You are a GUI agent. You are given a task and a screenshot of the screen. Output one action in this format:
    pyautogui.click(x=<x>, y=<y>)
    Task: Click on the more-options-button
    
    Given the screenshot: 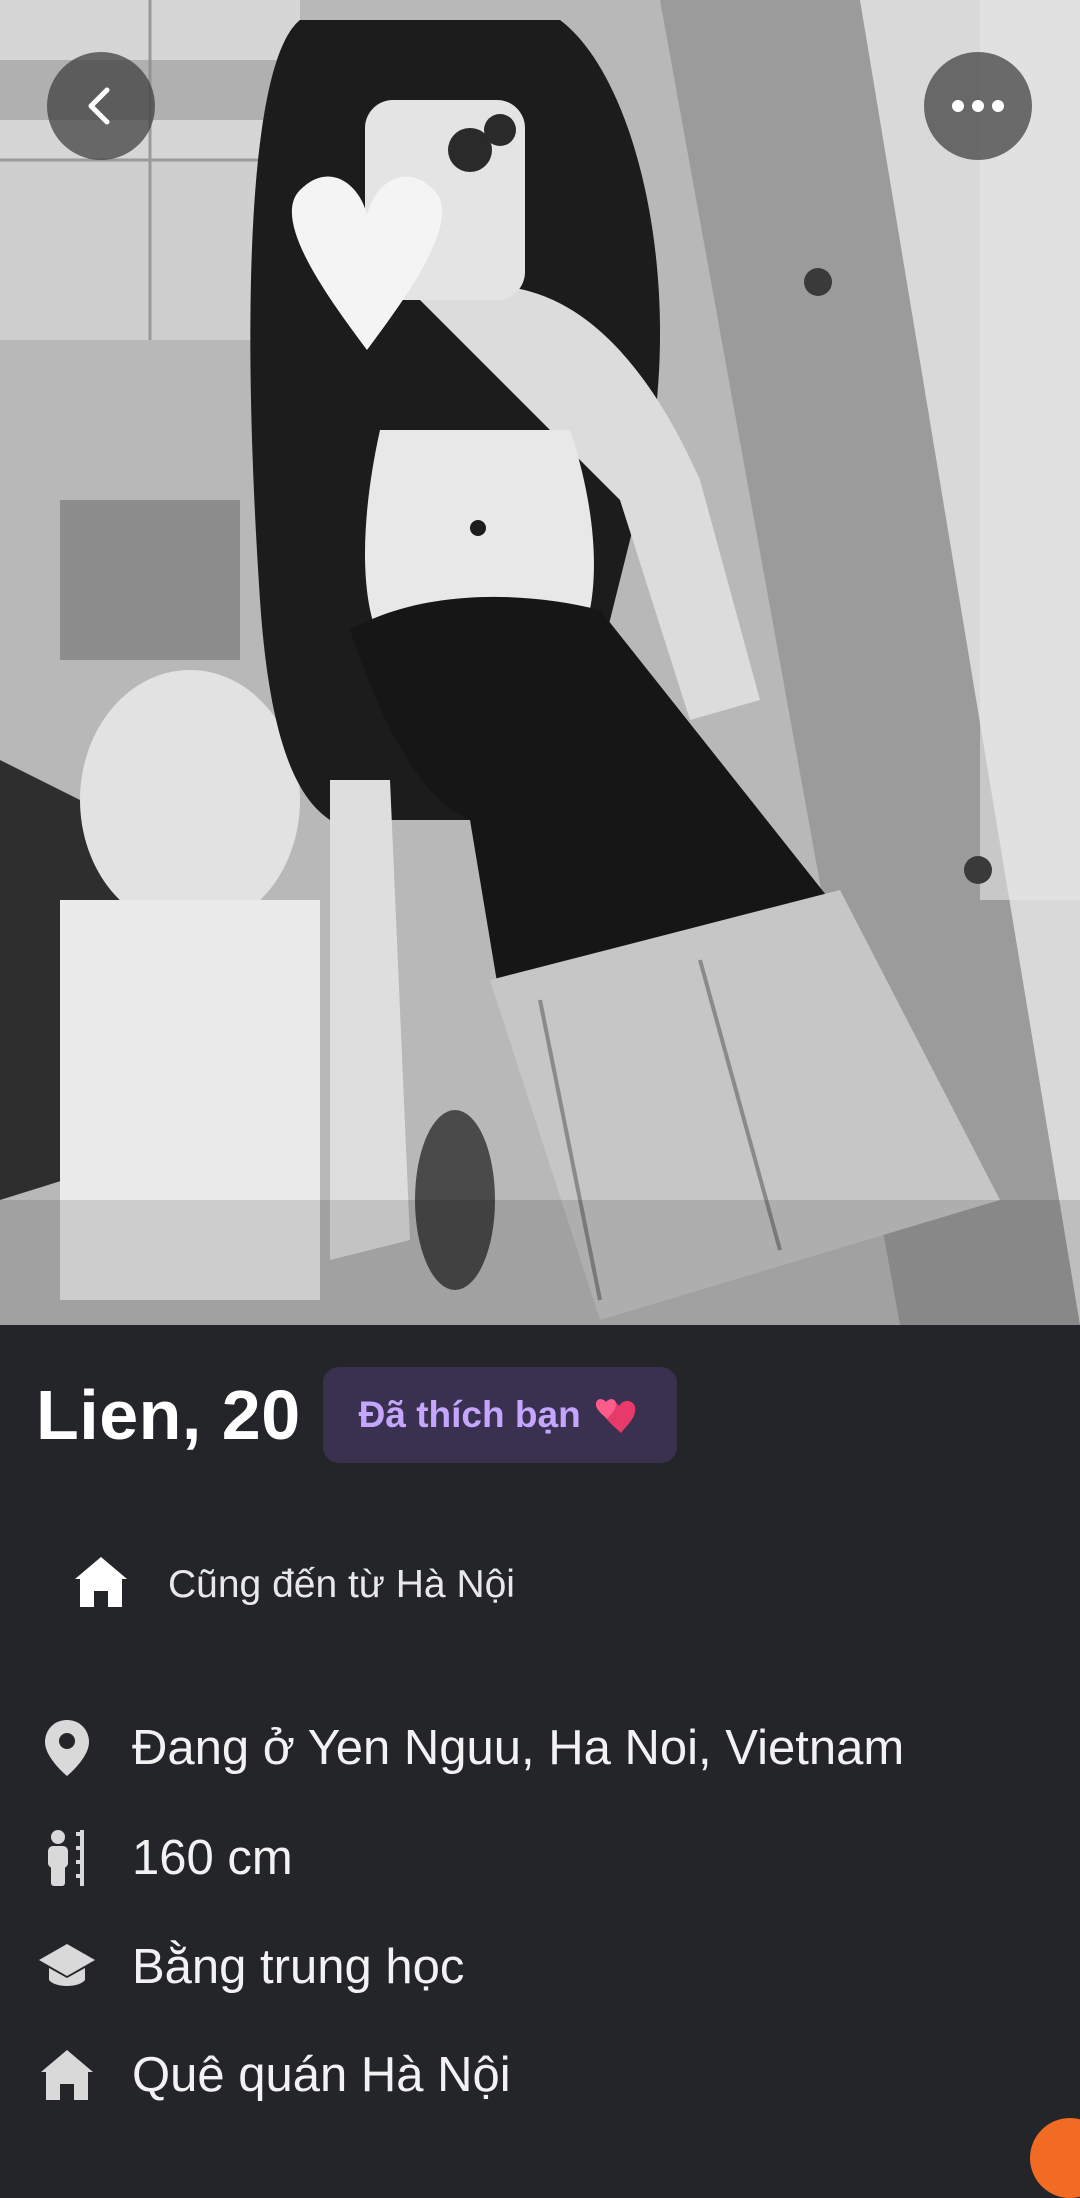 What is the action you would take?
    pyautogui.click(x=978, y=106)
    